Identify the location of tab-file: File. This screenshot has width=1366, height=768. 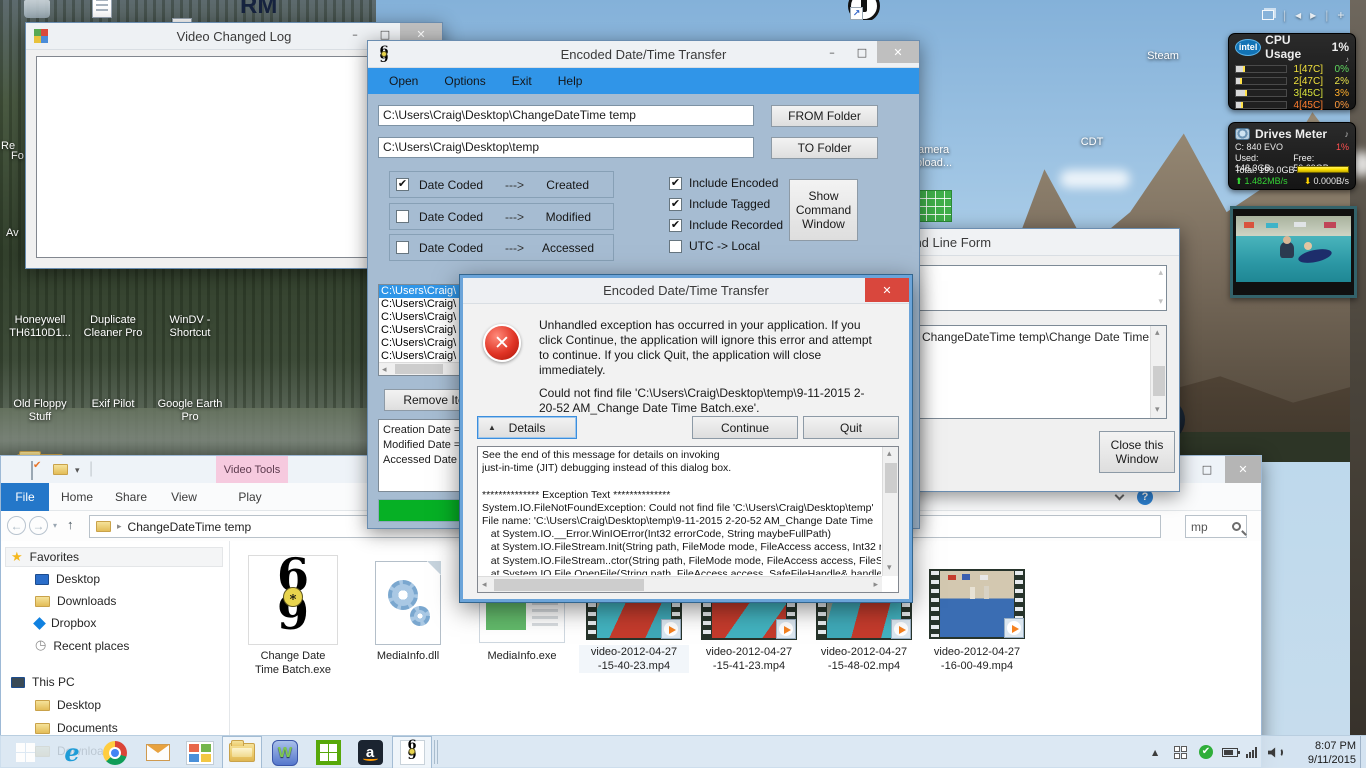
(25, 497).